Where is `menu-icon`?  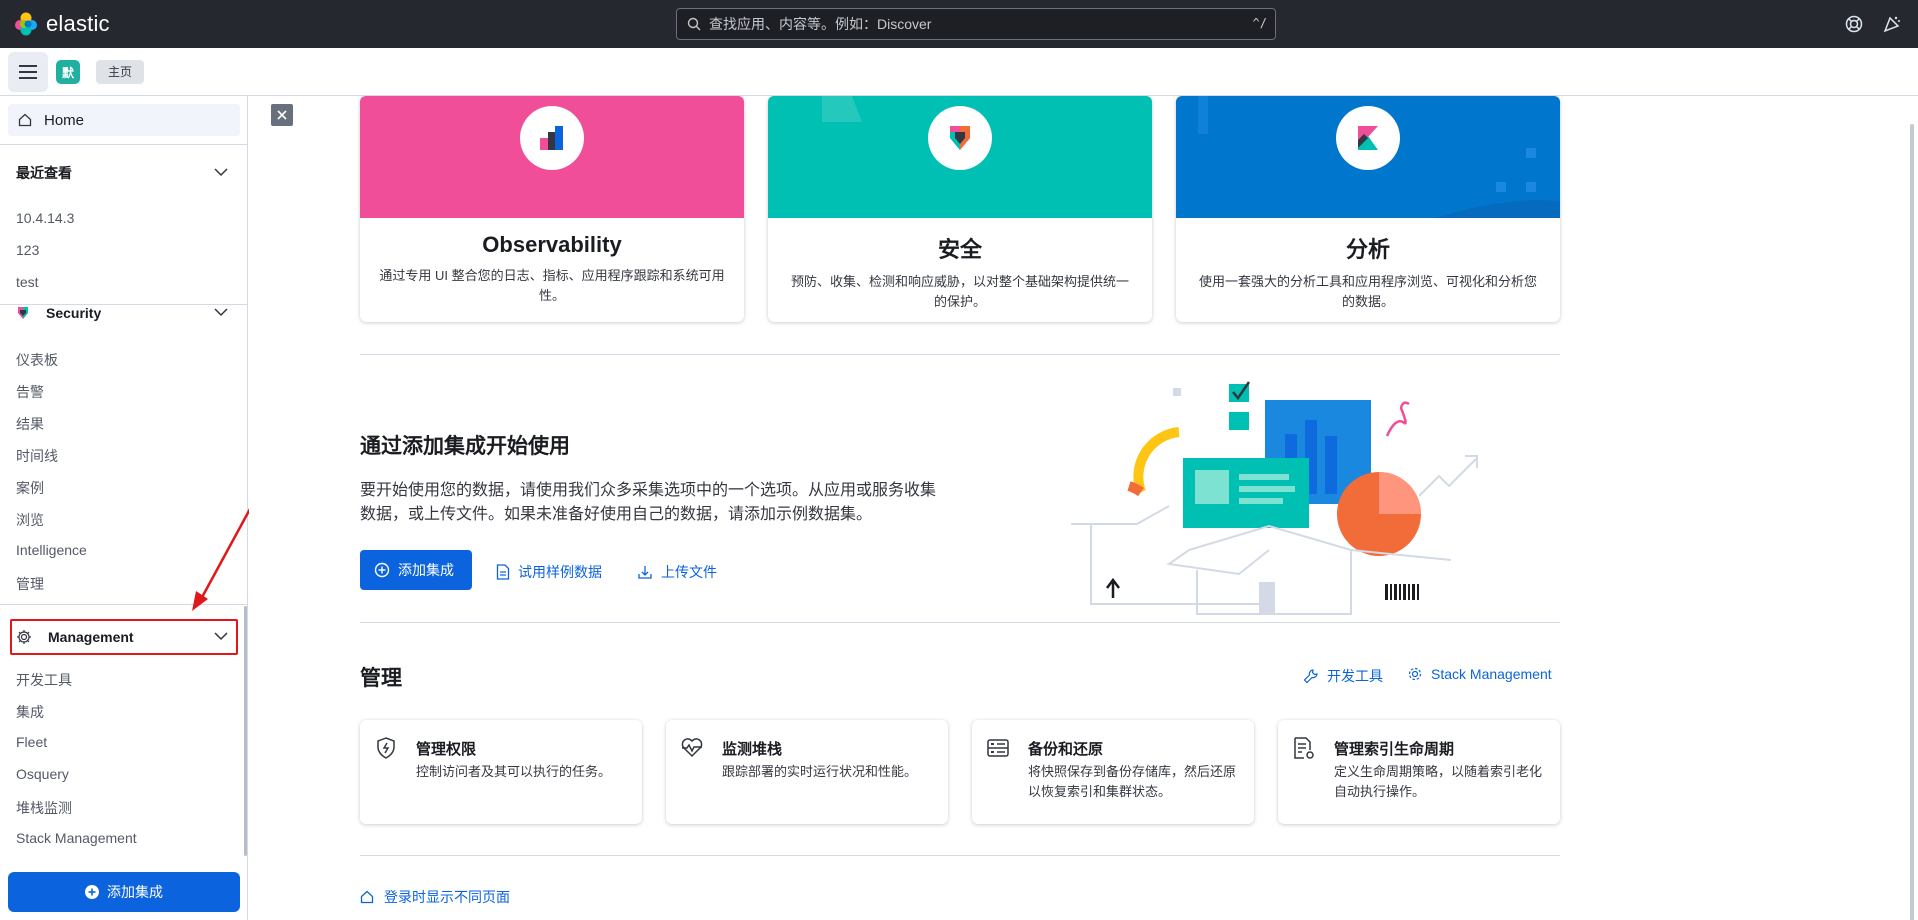 menu-icon is located at coordinates (28, 72).